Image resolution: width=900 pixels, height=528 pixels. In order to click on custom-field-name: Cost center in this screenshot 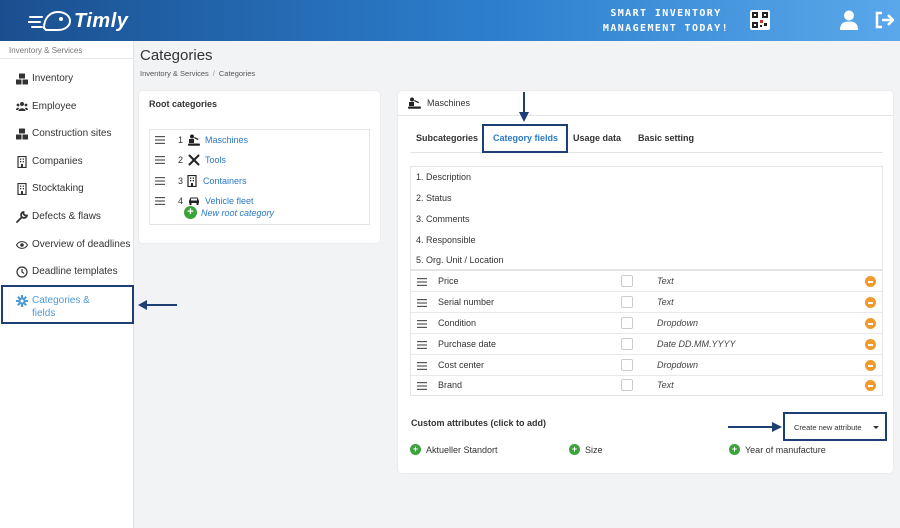, I will do `click(461, 365)`.